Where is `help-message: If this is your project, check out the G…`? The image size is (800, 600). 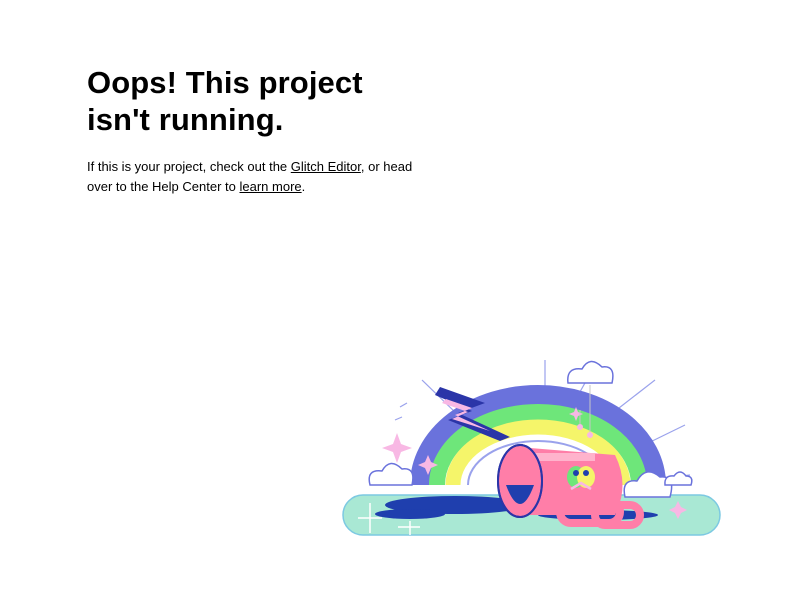
help-message: If this is your project, check out the G… is located at coordinates (257, 177).